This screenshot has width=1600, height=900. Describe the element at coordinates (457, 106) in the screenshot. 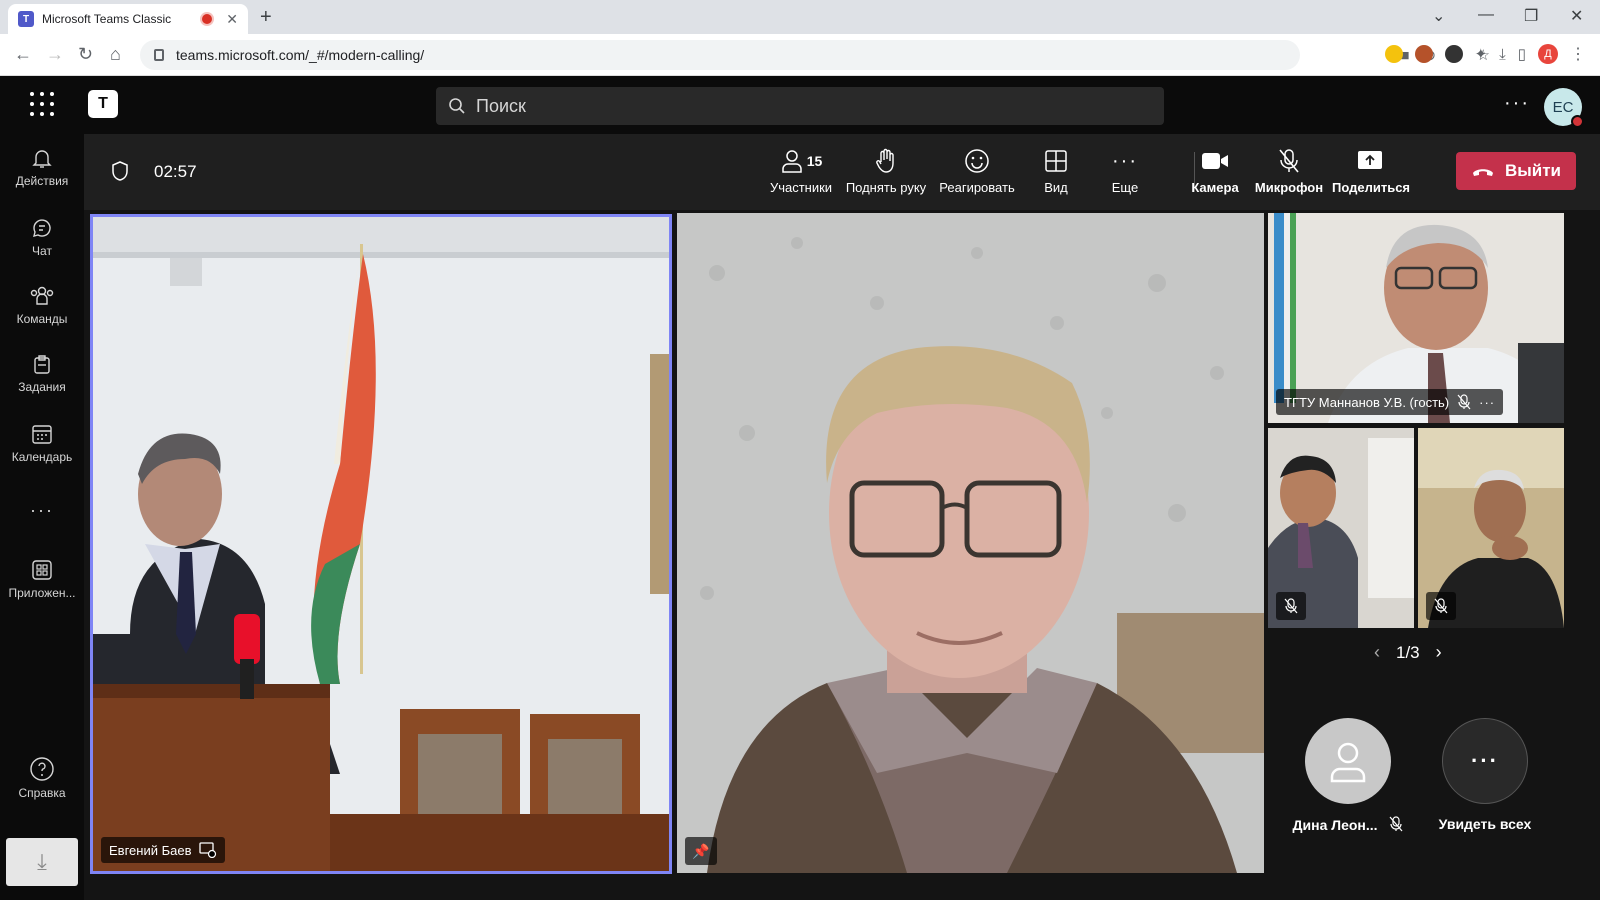

I see `search-icon` at that location.